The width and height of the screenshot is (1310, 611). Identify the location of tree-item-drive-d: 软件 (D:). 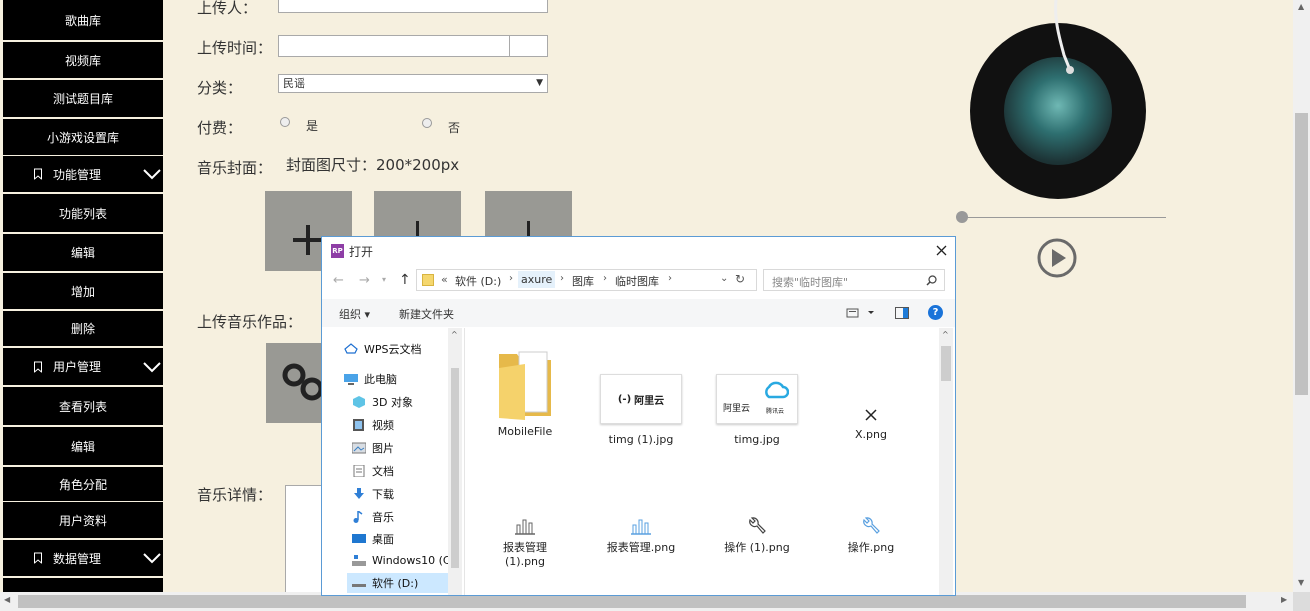
(402, 583).